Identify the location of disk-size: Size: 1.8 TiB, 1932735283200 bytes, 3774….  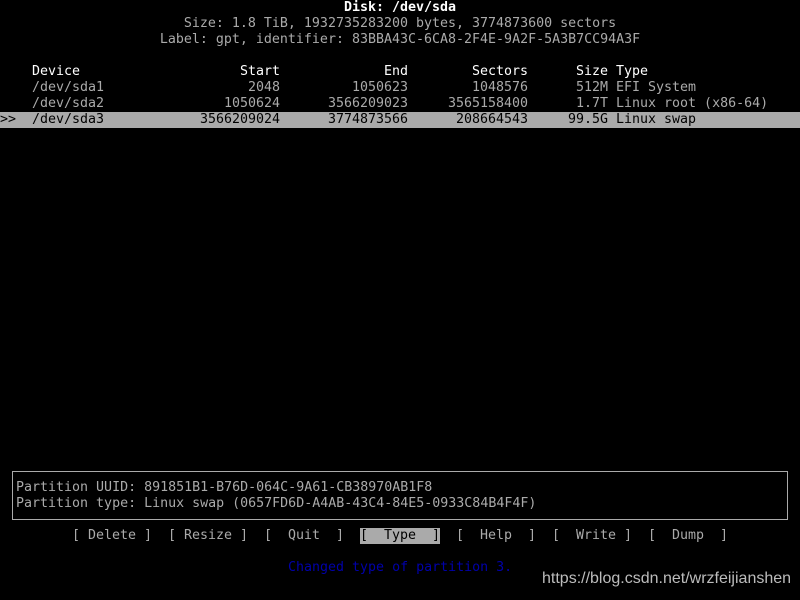
(400, 23).